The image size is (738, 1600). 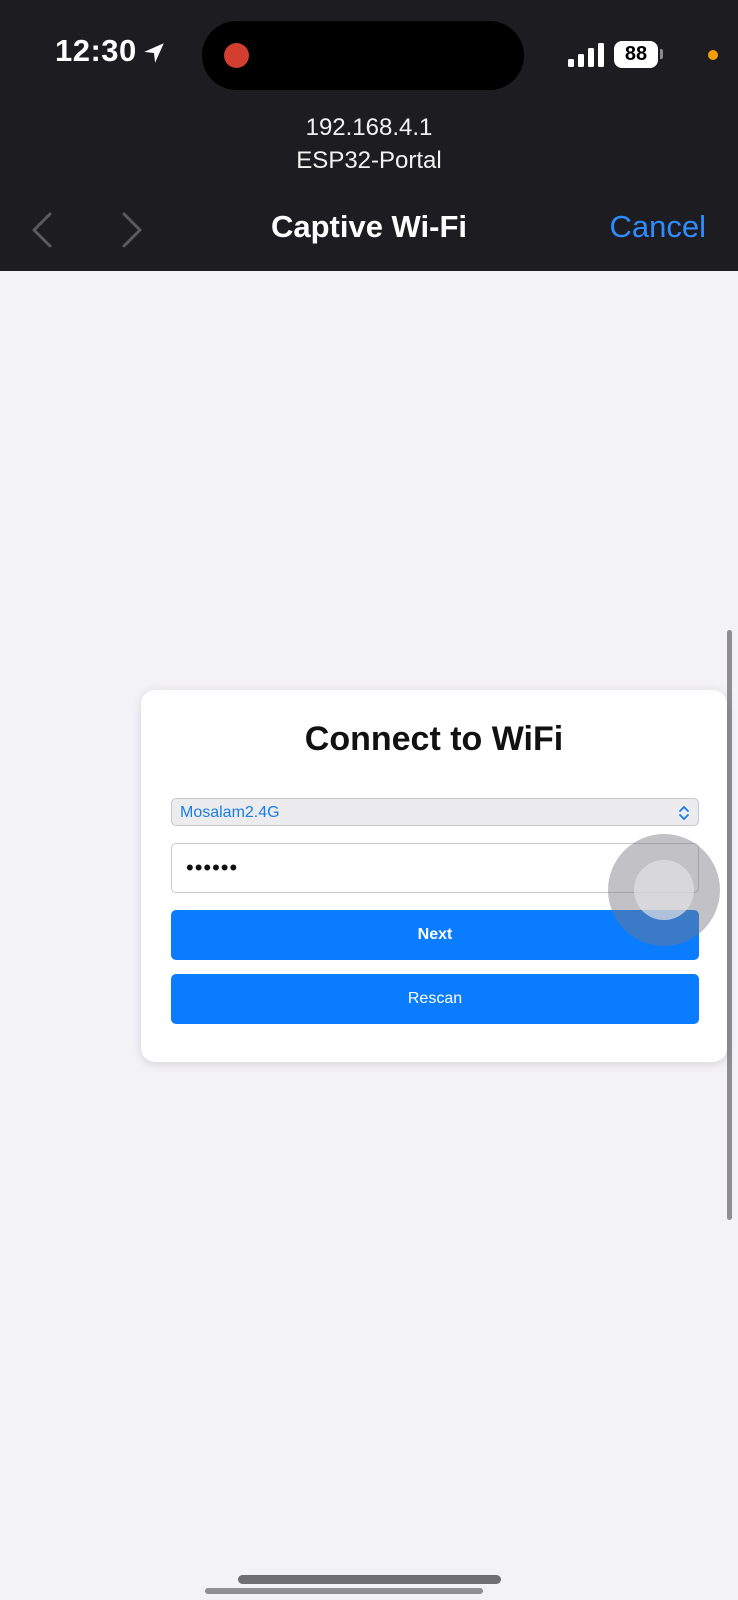 What do you see at coordinates (96, 50) in the screenshot?
I see `status-time: 12:30` at bounding box center [96, 50].